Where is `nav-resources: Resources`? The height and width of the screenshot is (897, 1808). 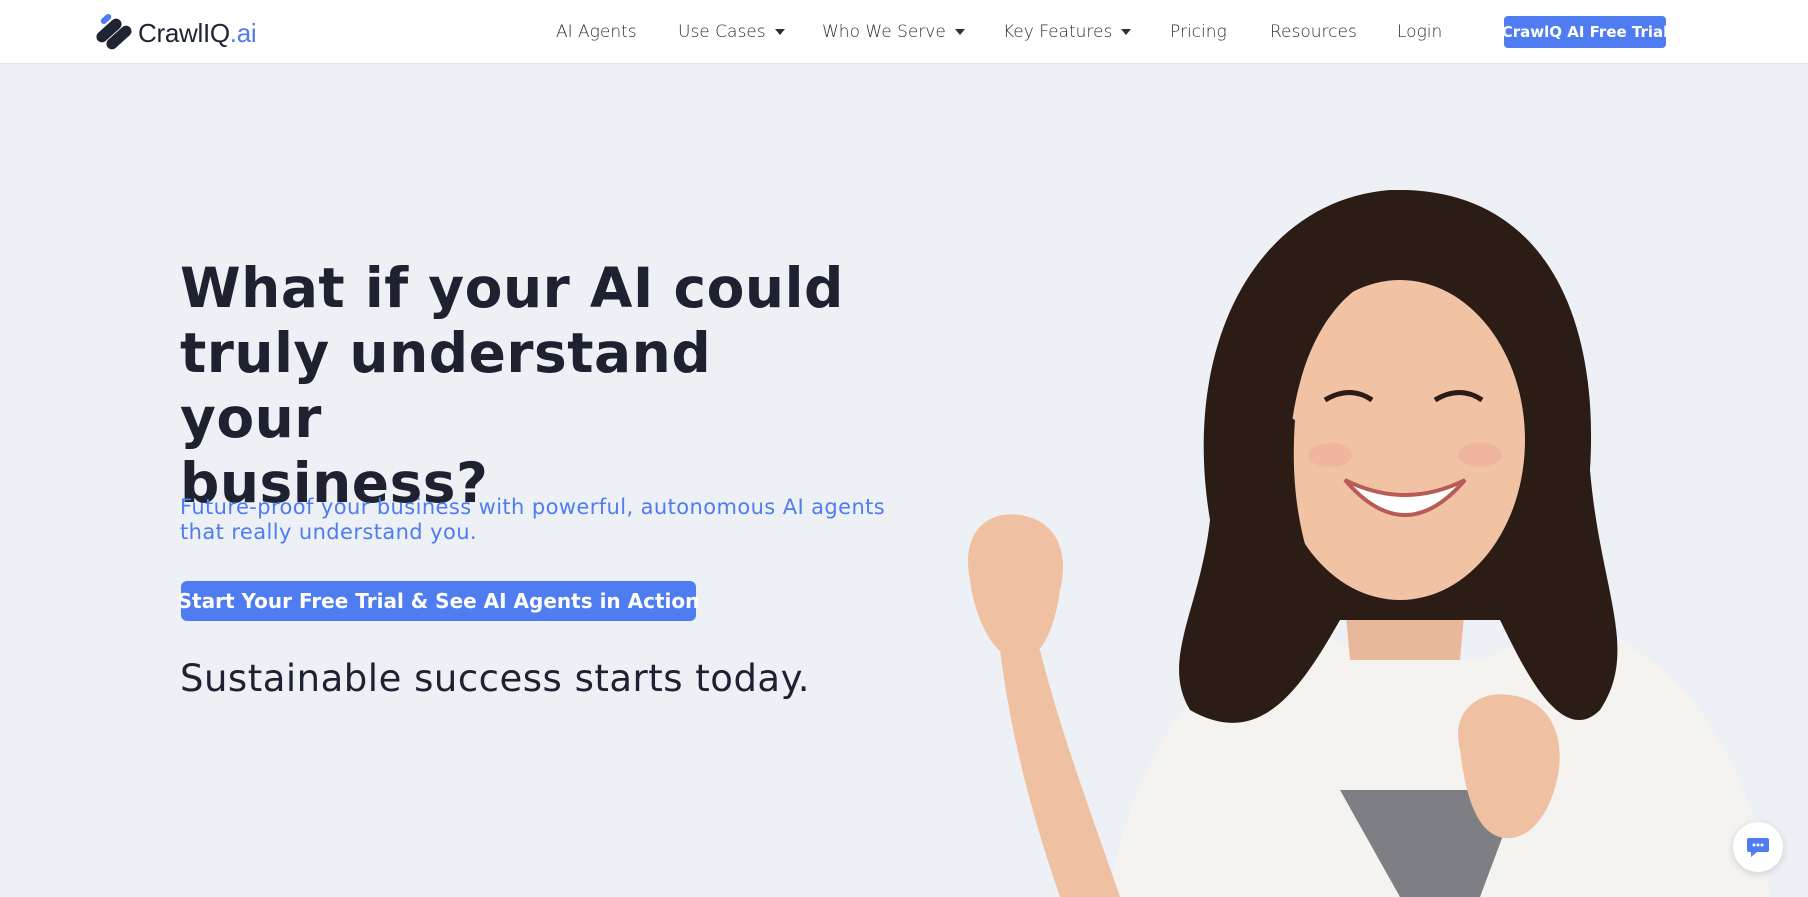
nav-resources: Resources is located at coordinates (1313, 32).